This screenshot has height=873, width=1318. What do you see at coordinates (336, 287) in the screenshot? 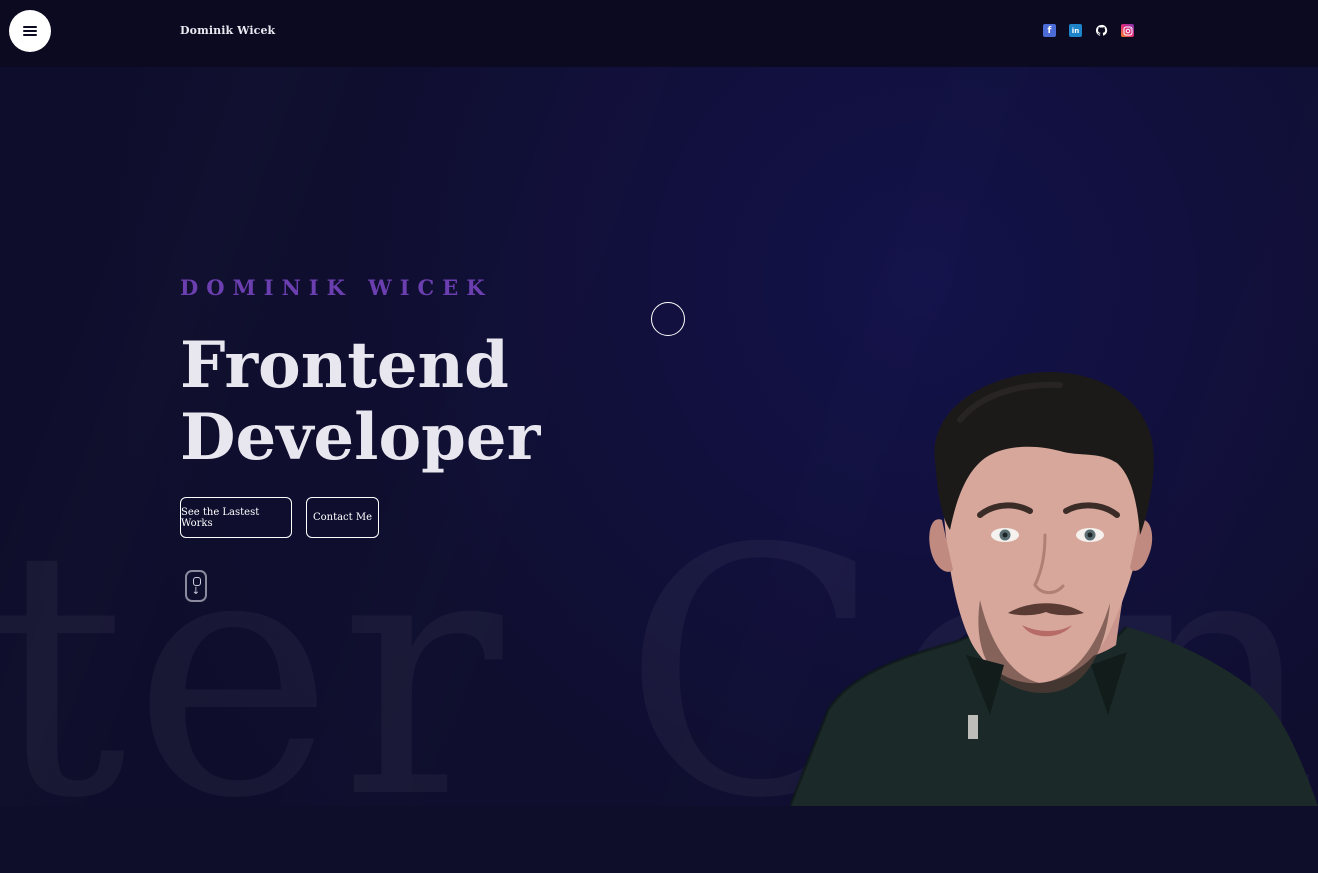
I see `hero-eyebrow-name: DOMINIK WICEK` at bounding box center [336, 287].